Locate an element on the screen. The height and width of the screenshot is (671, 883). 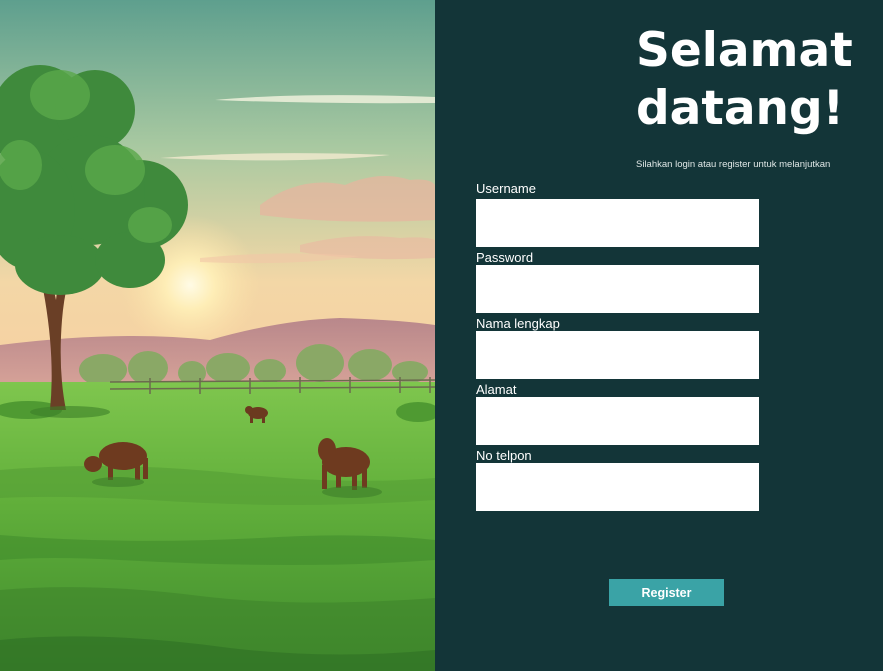
register-button: Register is located at coordinates (666, 592).